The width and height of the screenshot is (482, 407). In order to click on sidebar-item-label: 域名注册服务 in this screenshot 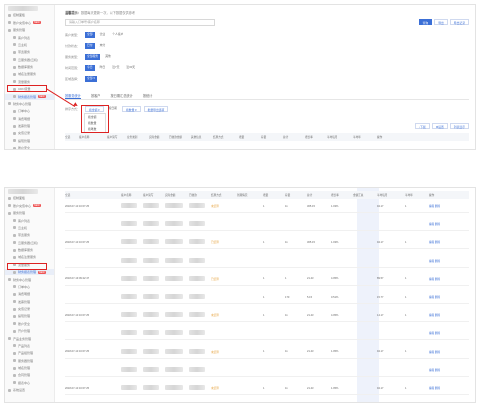, I will do `click(27, 74)`.